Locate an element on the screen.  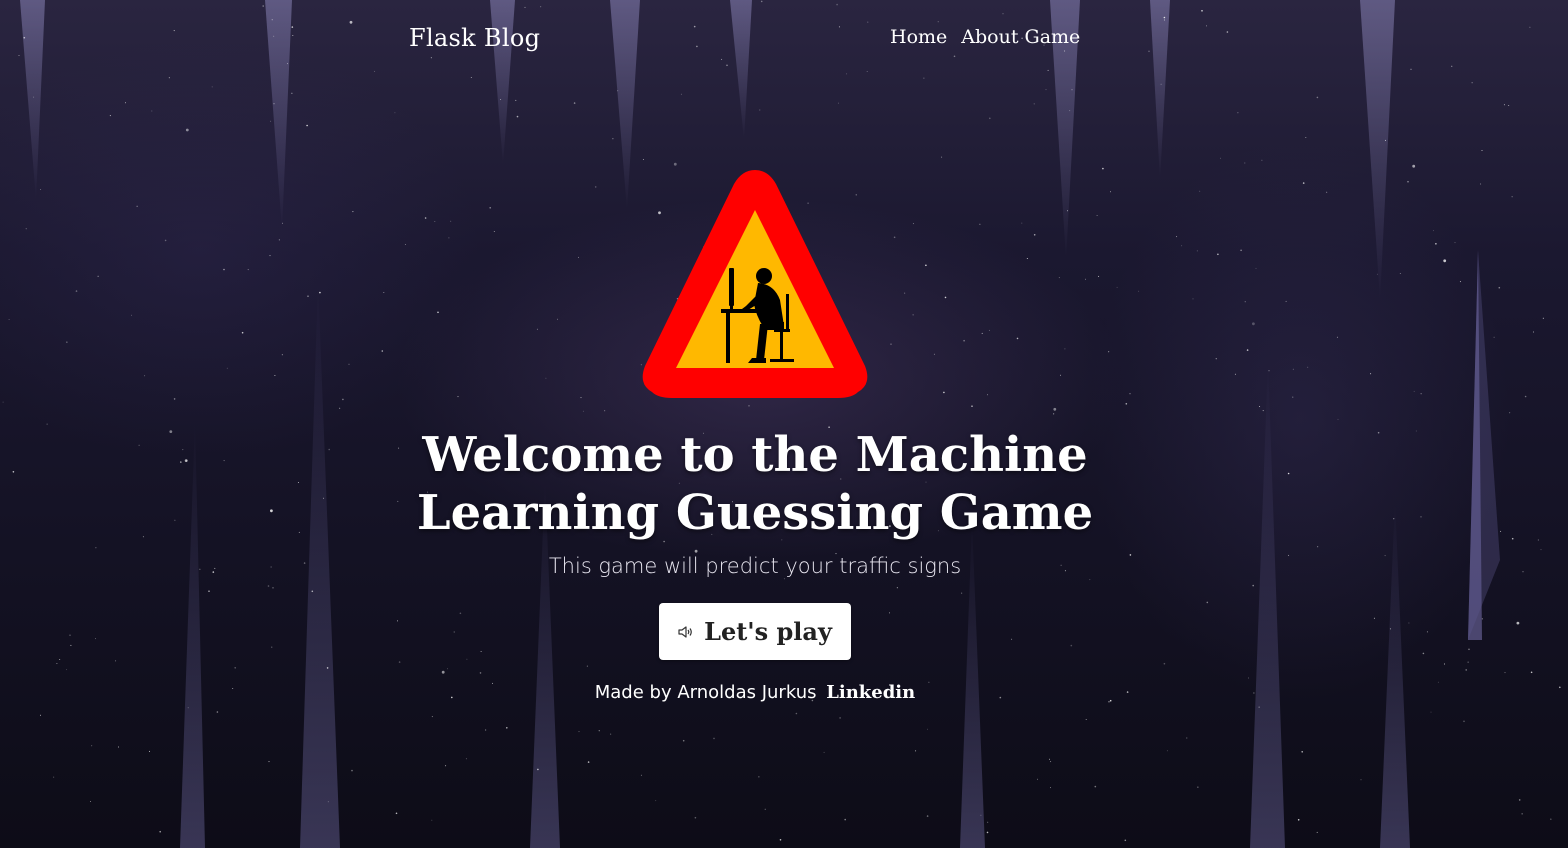
lets-play-button: Let's play is located at coordinates (755, 631).